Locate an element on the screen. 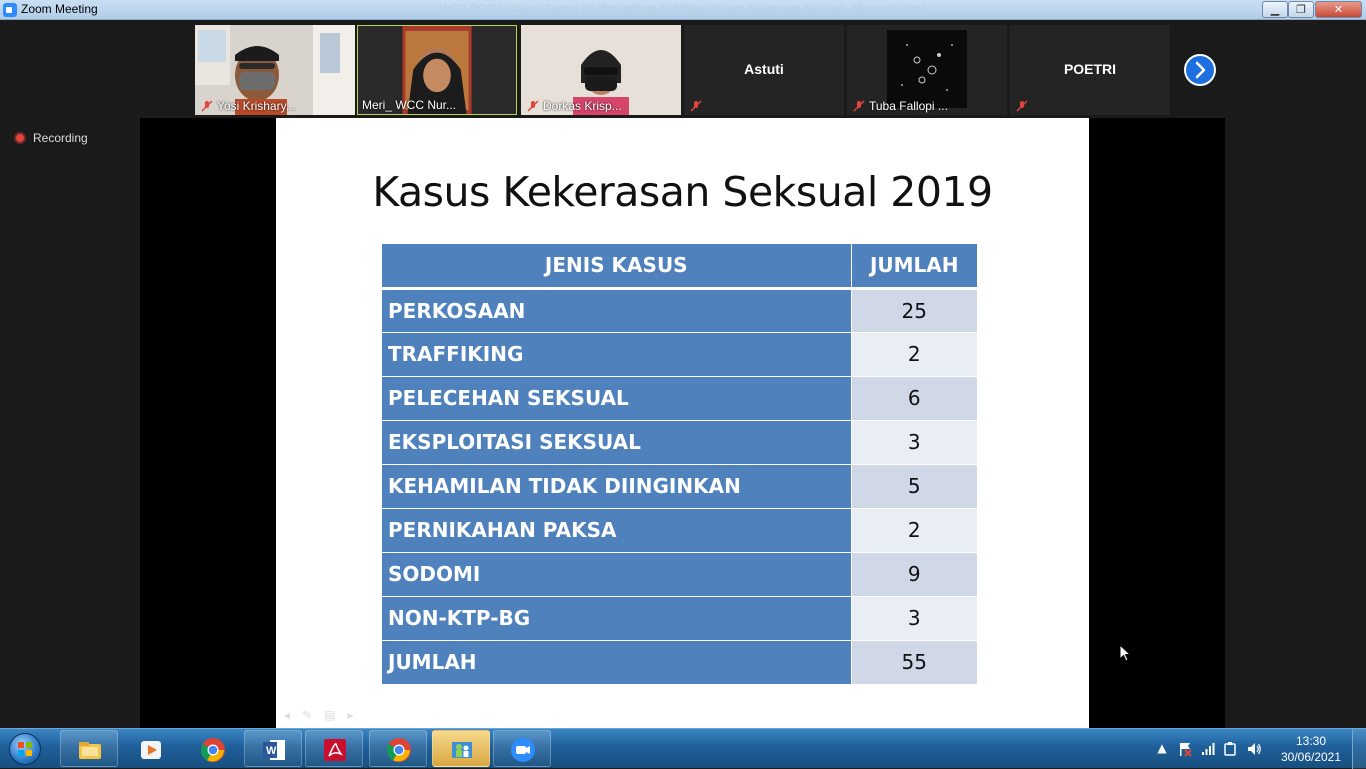 The height and width of the screenshot is (769, 1366). slide-menu-icon: ▤ is located at coordinates (335, 715).